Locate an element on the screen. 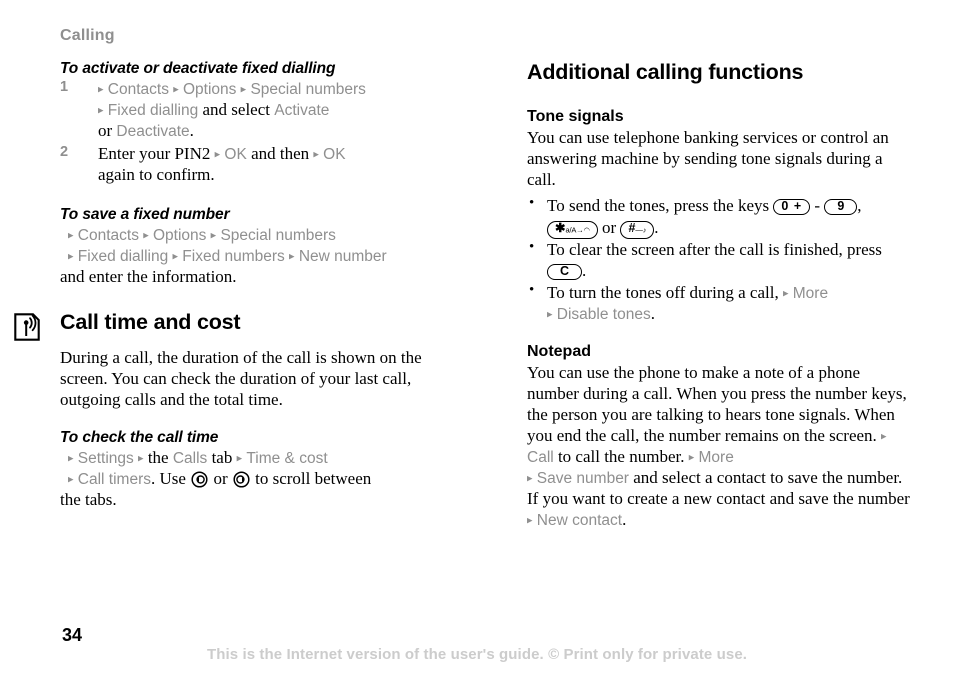 The width and height of the screenshot is (954, 677). running-header: Calling is located at coordinates (87, 35).